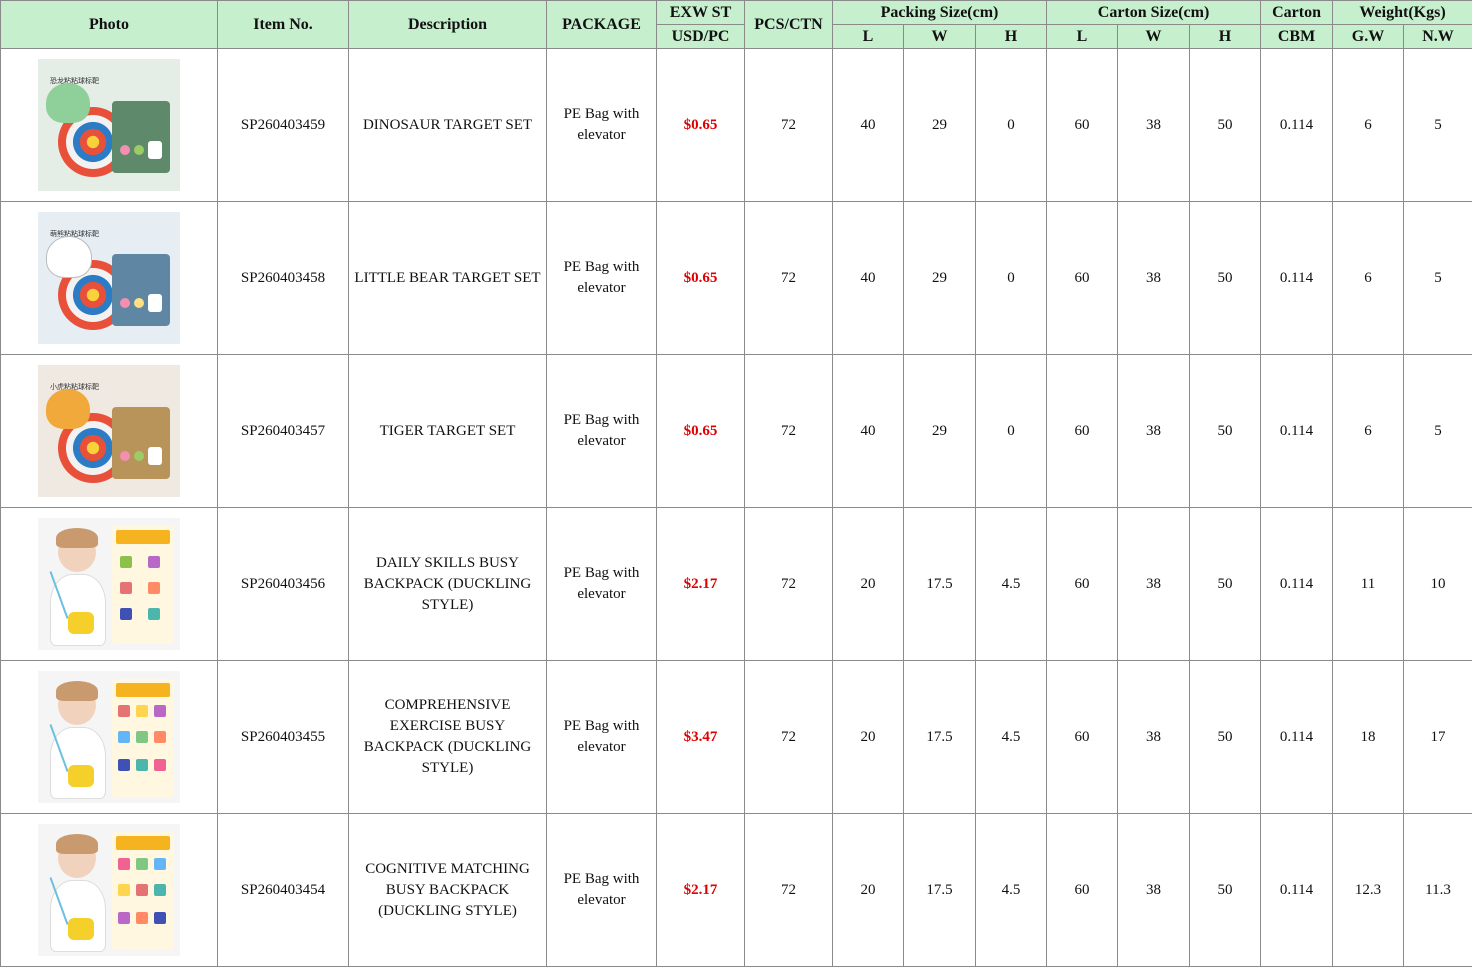 This screenshot has height=967, width=1472. Describe the element at coordinates (1154, 36) in the screenshot. I see `header-ctn-w: W` at that location.